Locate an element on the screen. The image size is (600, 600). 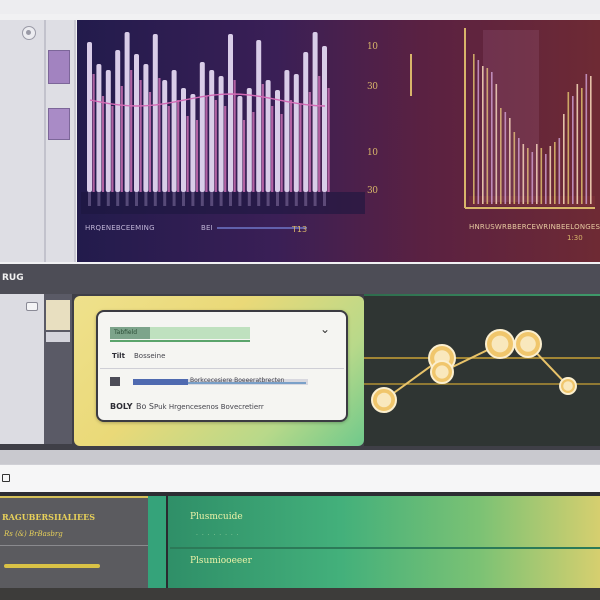
top-strip is located at coordinates (300, 7).